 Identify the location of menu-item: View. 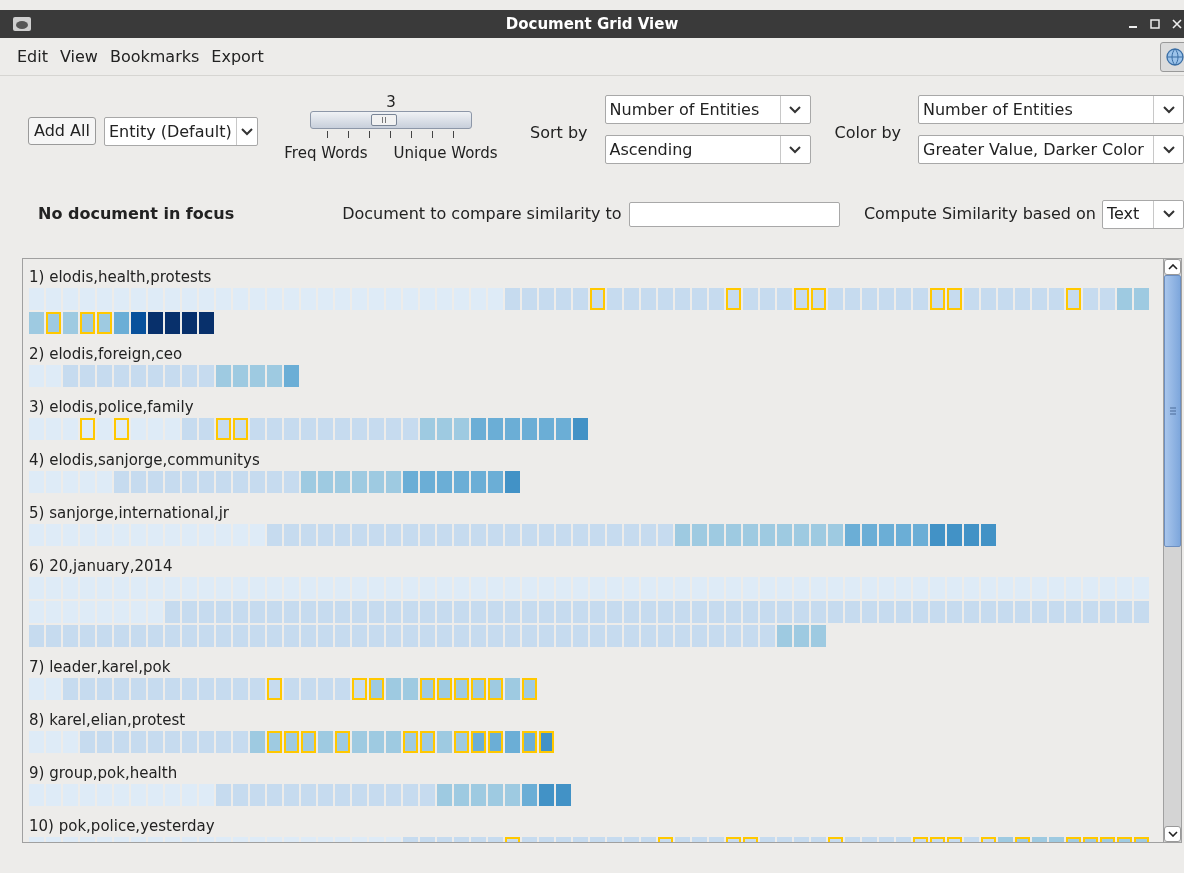
(79, 56).